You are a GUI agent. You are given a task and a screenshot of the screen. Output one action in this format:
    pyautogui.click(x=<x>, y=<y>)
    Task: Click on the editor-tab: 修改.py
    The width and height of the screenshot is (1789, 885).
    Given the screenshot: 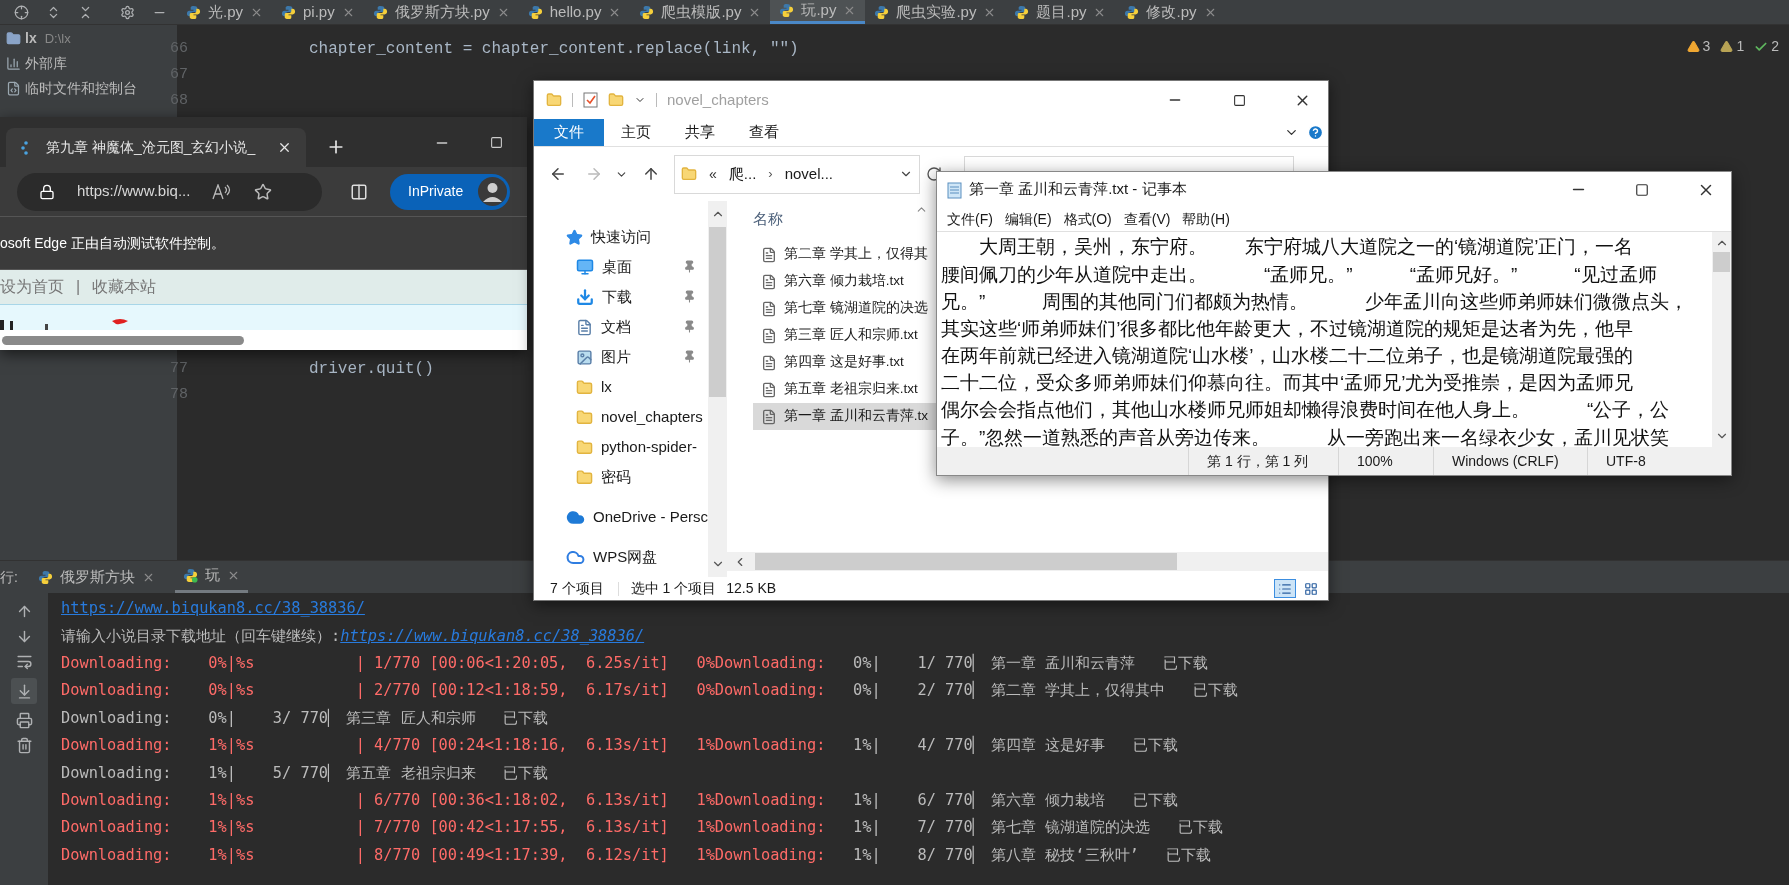 What is the action you would take?
    pyautogui.click(x=1170, y=12)
    